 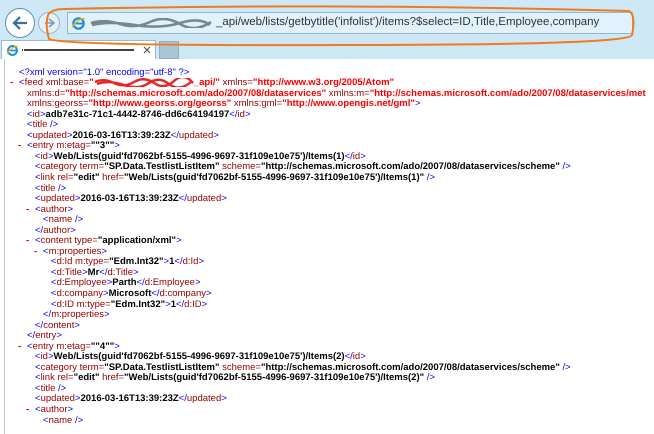 What do you see at coordinates (78, 49) in the screenshot?
I see `browser-tab` at bounding box center [78, 49].